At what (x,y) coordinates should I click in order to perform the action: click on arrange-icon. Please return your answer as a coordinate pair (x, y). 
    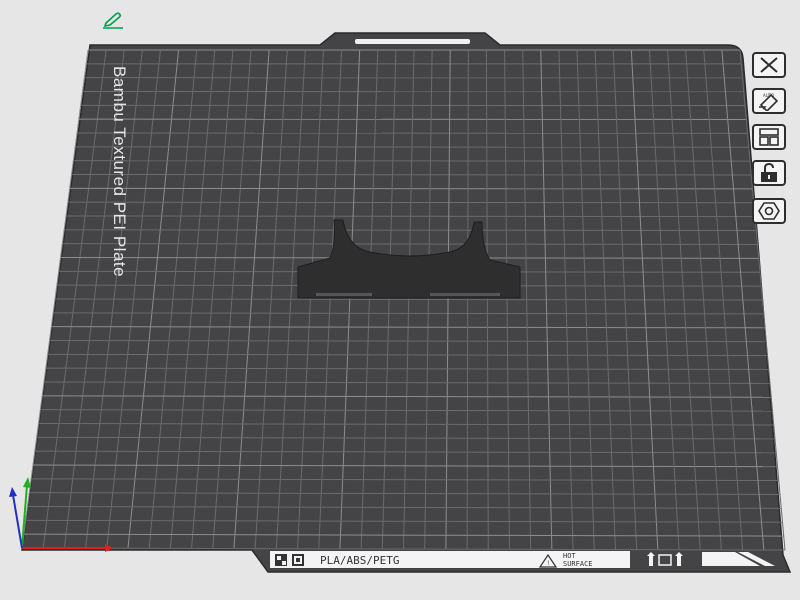
    Looking at the image, I should click on (769, 137).